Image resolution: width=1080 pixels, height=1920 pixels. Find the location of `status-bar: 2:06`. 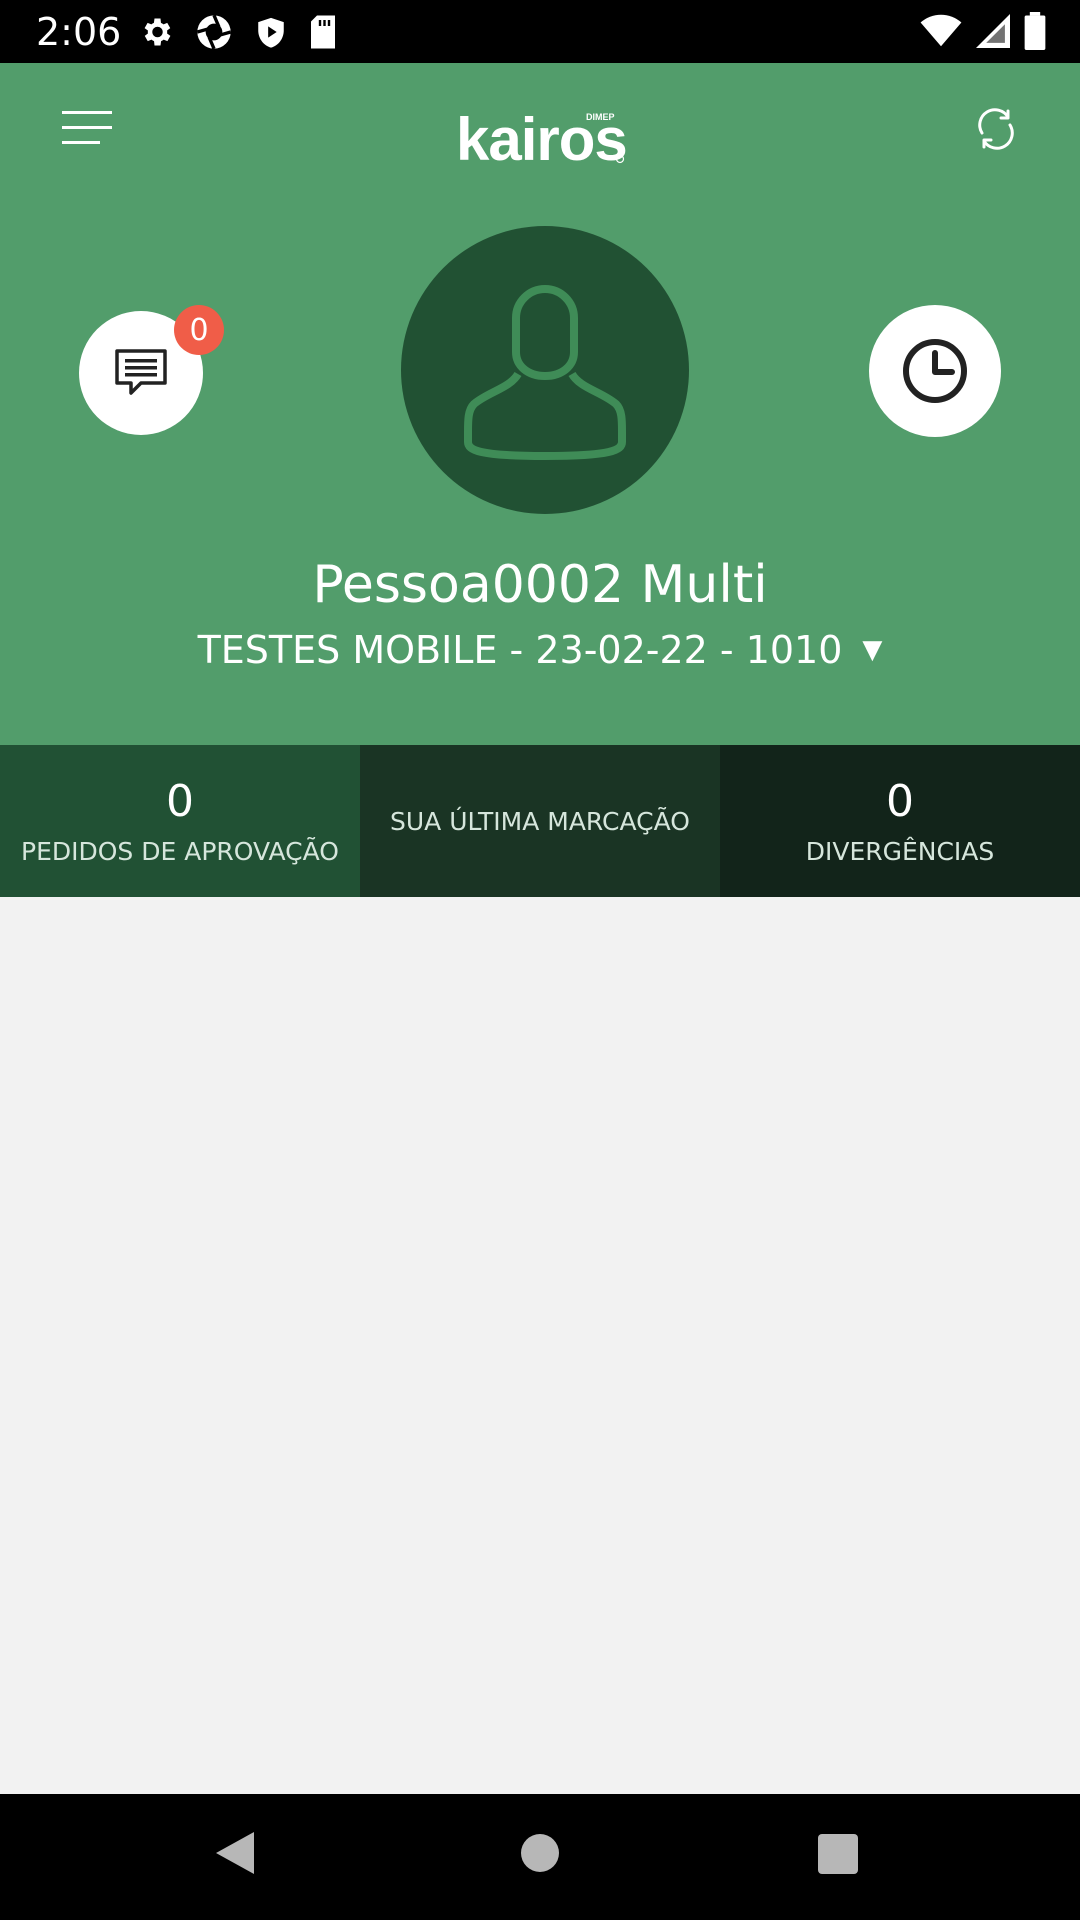

status-bar: 2:06 is located at coordinates (540, 31).